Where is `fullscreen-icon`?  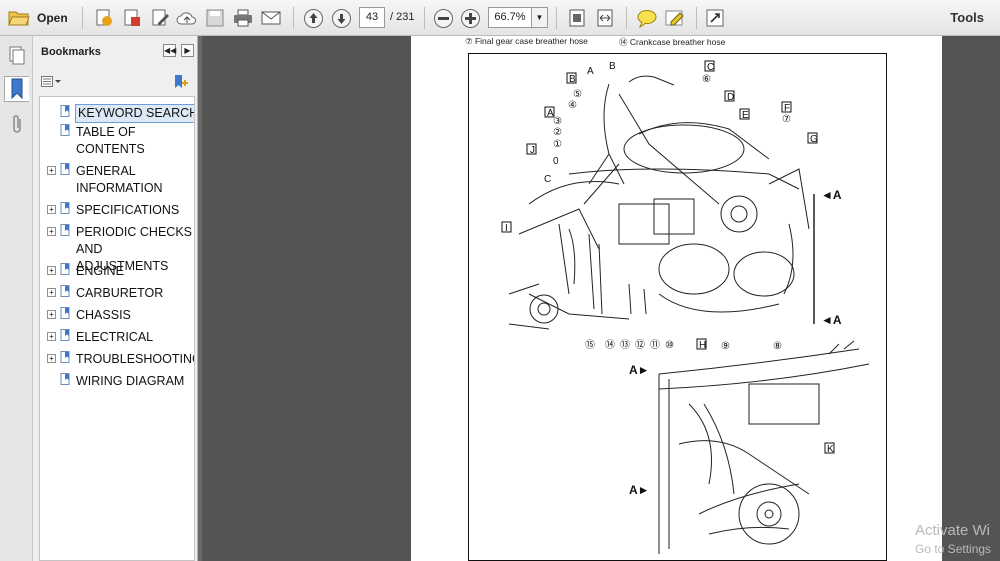
fullscreen-icon is located at coordinates (715, 18).